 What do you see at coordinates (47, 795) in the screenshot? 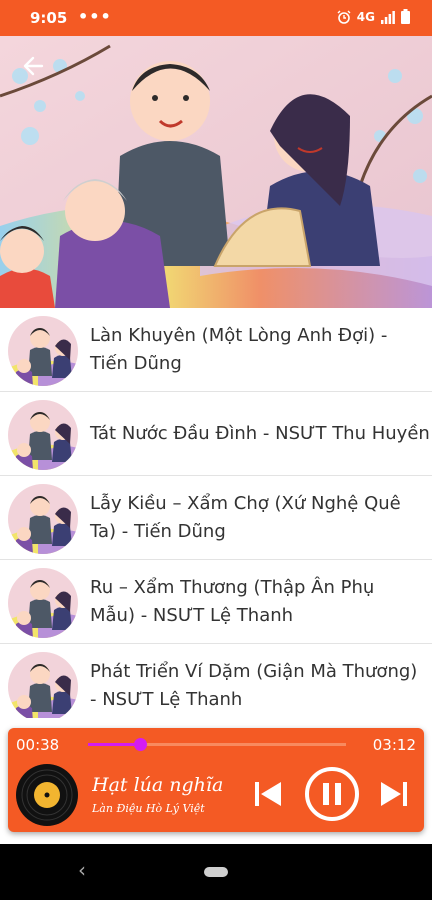
I see `vinyl-disc-icon` at bounding box center [47, 795].